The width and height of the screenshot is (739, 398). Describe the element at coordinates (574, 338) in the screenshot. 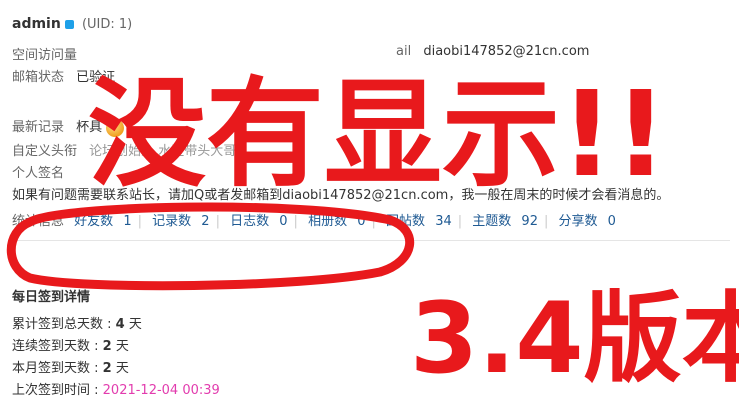

I see `annotation-version: 3.4版本` at that location.